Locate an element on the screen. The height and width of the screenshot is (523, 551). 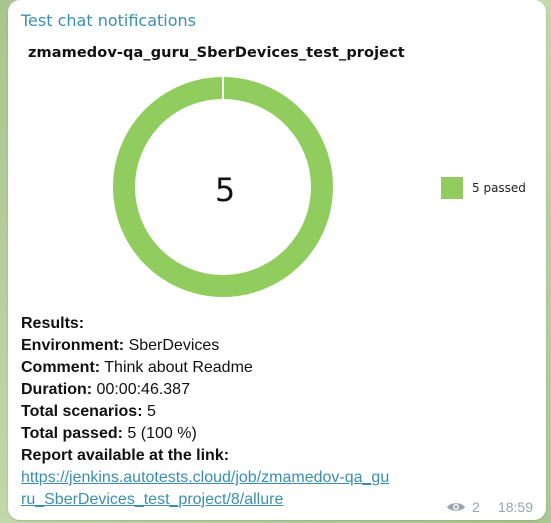
eye-icon is located at coordinates (456, 507).